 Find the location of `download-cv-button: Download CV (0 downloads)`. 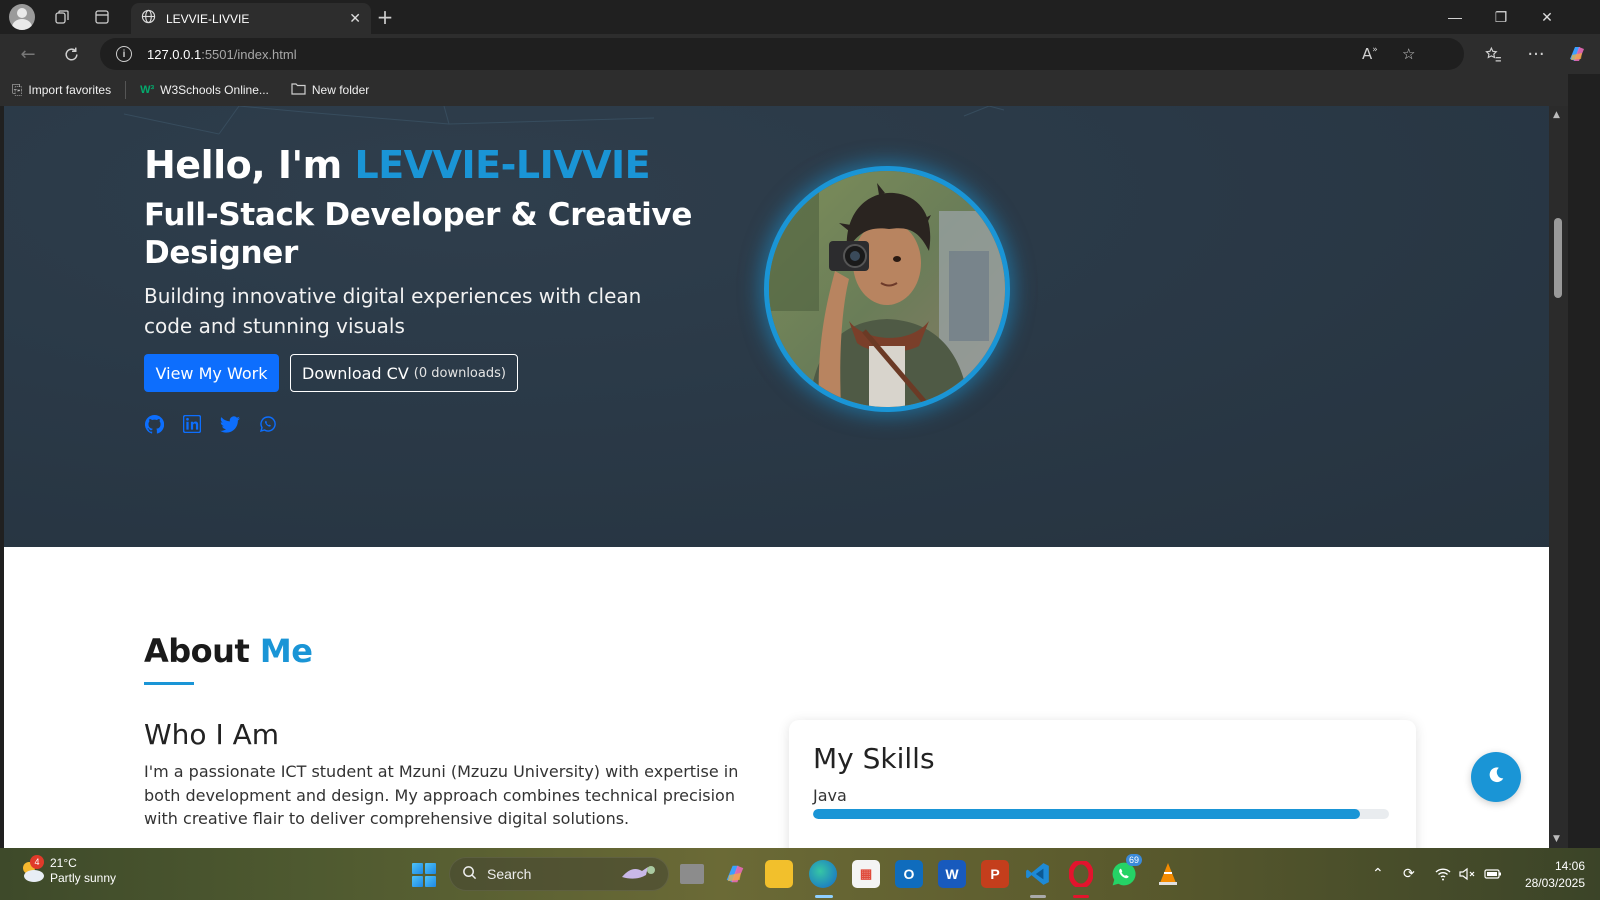

download-cv-button: Download CV (0 downloads) is located at coordinates (404, 373).